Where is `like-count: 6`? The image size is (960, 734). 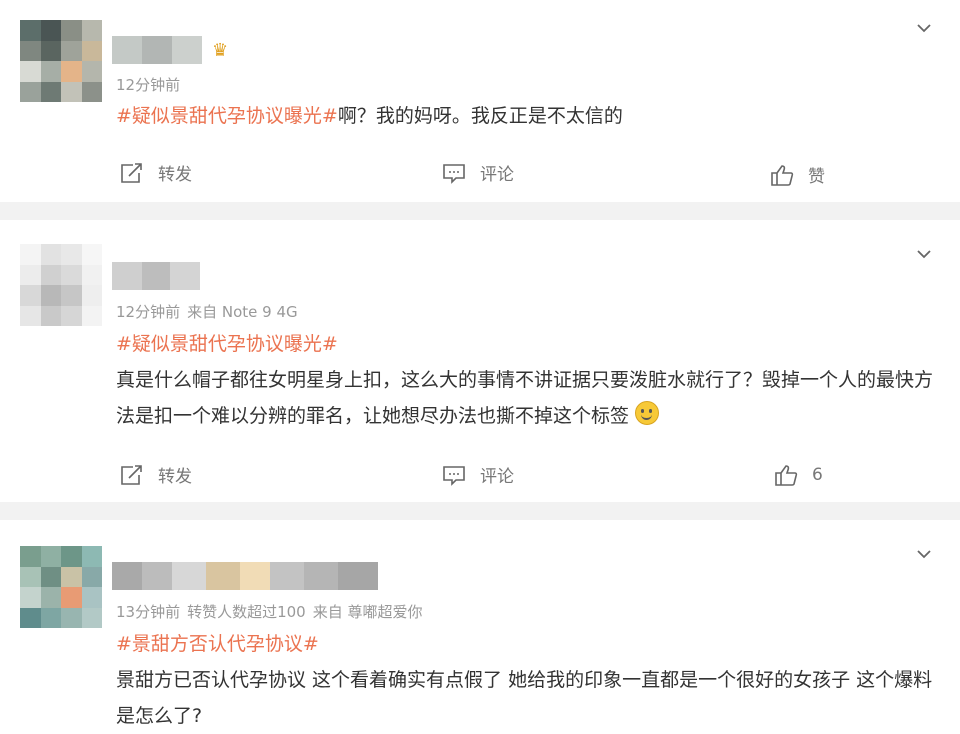
like-count: 6 is located at coordinates (817, 475).